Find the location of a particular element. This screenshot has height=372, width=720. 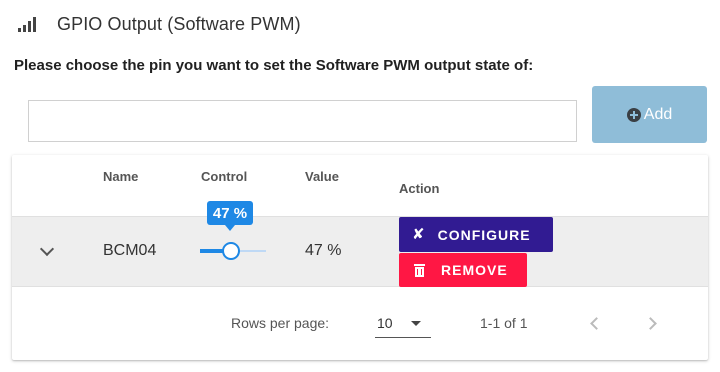

slider-thumb is located at coordinates (231, 251).